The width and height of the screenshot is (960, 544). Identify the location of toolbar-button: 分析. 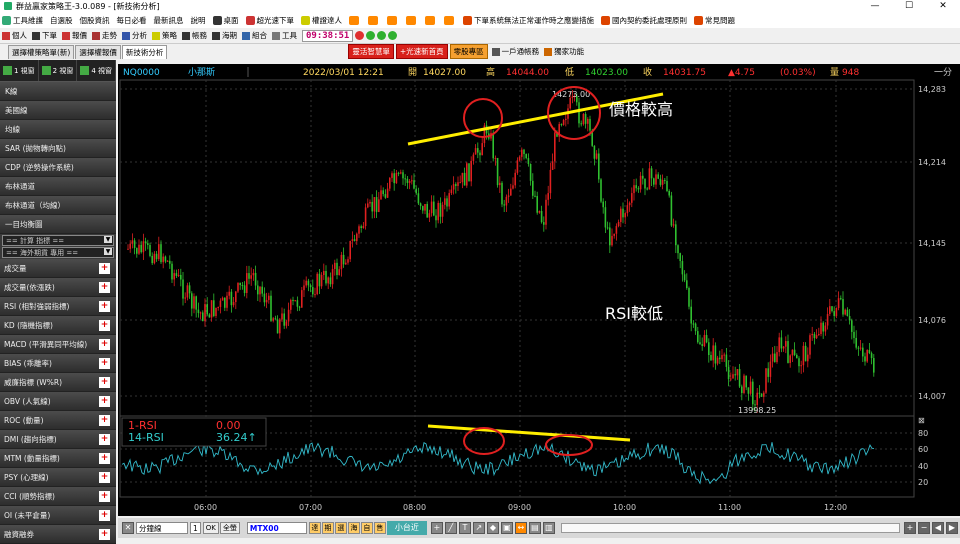
(134, 35).